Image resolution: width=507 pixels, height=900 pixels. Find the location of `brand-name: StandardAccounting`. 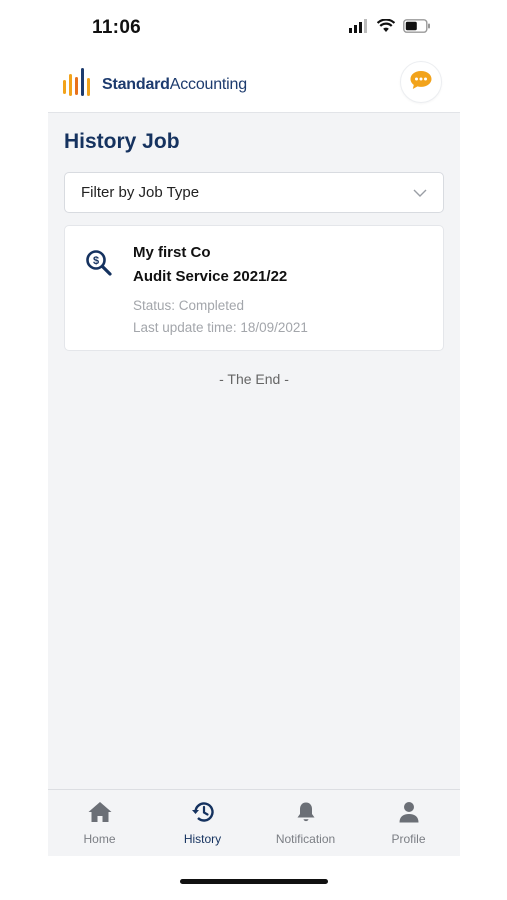

brand-name: StandardAccounting is located at coordinates (174, 85).